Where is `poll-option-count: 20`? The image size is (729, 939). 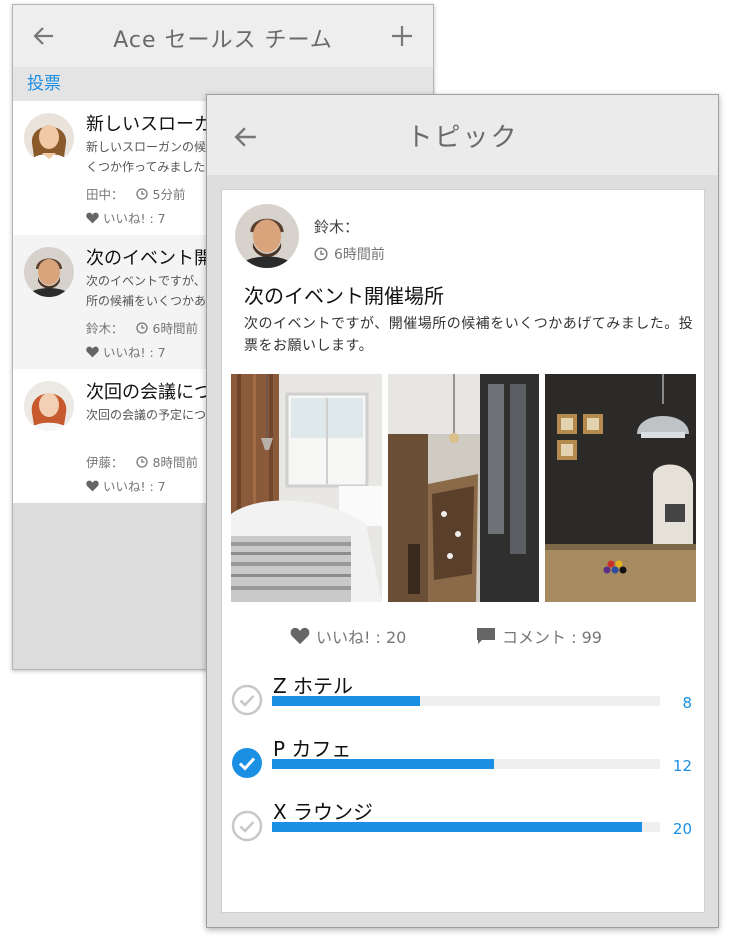
poll-option-count: 20 is located at coordinates (682, 829).